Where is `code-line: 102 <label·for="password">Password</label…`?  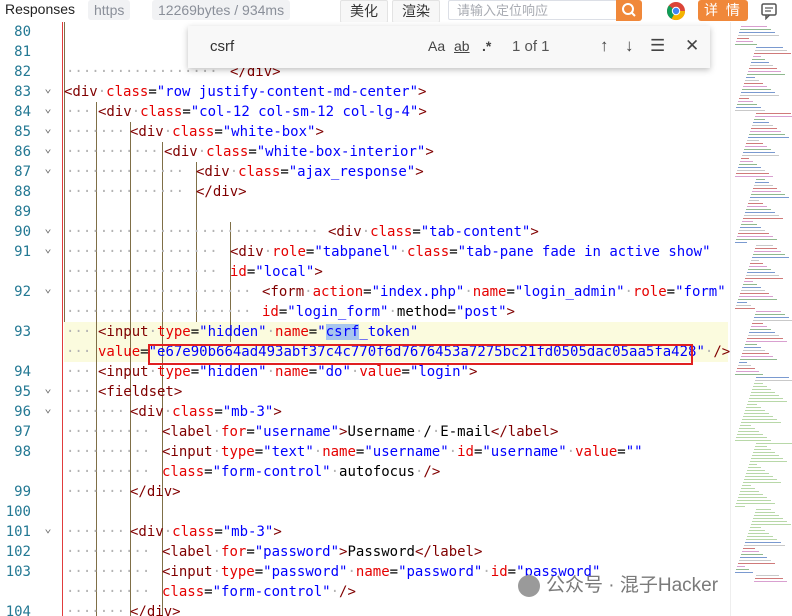 code-line: 102 <label·for="password">Password</label… is located at coordinates (365, 552).